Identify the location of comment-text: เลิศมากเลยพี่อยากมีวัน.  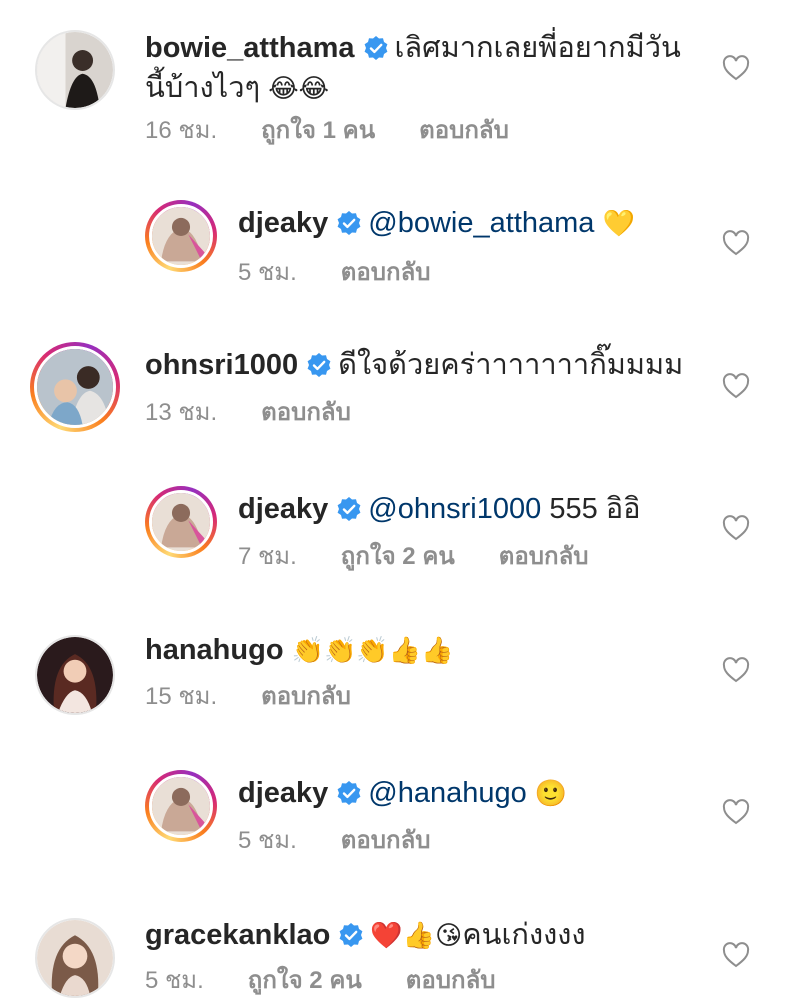
(537, 48).